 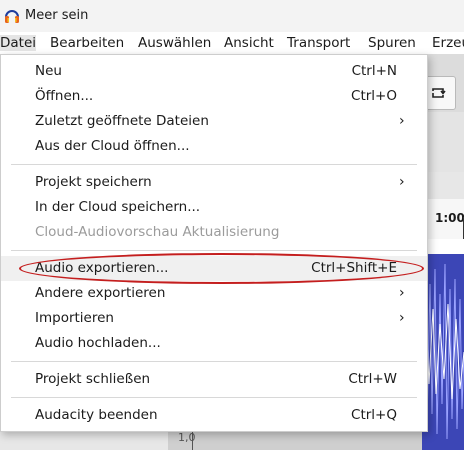 What do you see at coordinates (214, 318) in the screenshot?
I see `menu-item-importieren: Importieren ›` at bounding box center [214, 318].